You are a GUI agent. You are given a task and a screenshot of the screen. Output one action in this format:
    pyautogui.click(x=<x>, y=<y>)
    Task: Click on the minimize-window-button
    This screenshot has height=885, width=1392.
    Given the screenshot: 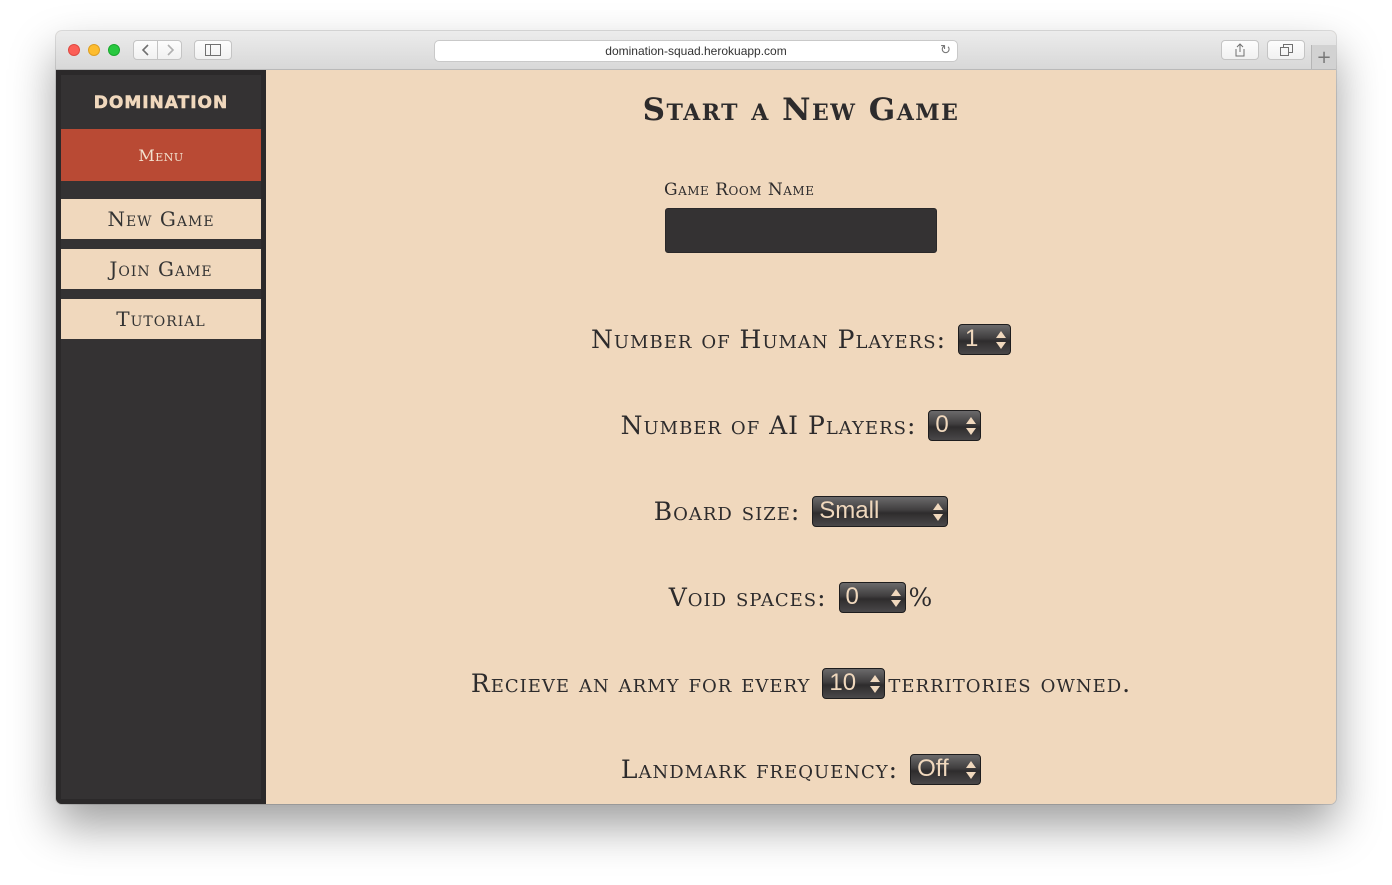 What is the action you would take?
    pyautogui.click(x=94, y=50)
    